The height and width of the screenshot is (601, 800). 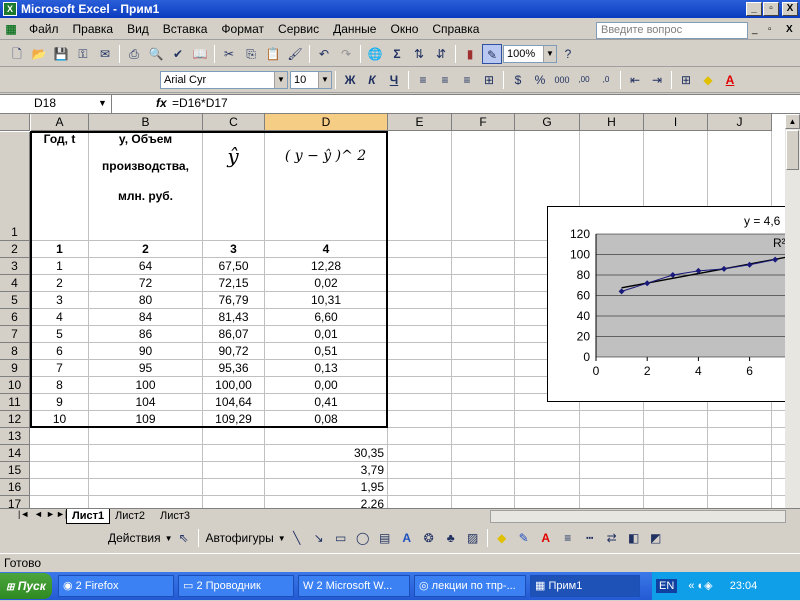 I want to click on menu-window: Окно, so click(x=404, y=29).